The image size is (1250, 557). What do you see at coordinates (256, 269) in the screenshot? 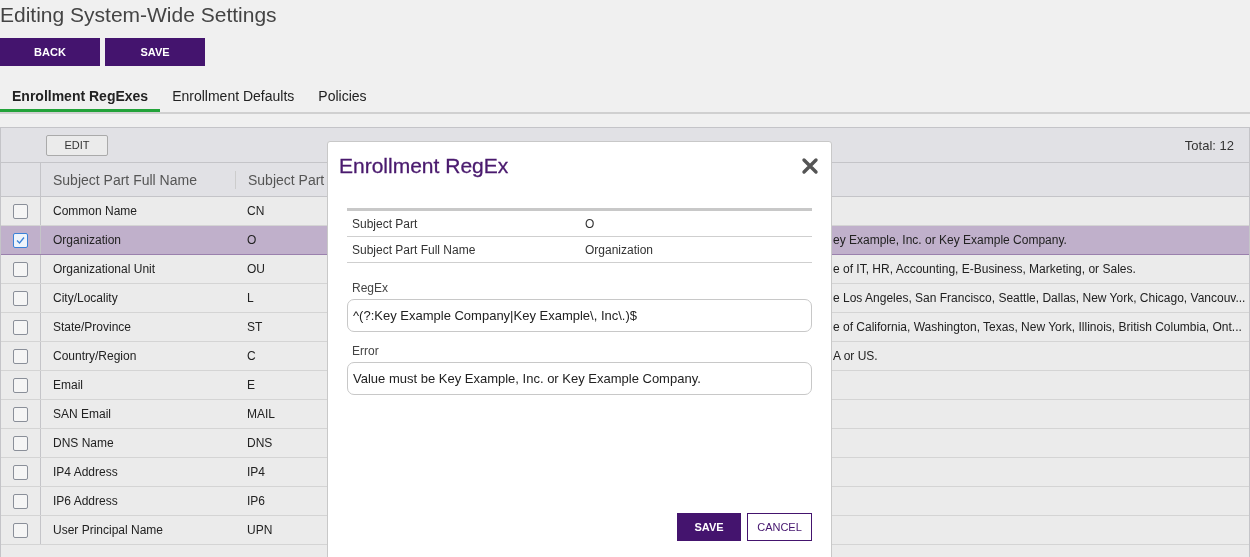
I see `table-cell: OU` at bounding box center [256, 269].